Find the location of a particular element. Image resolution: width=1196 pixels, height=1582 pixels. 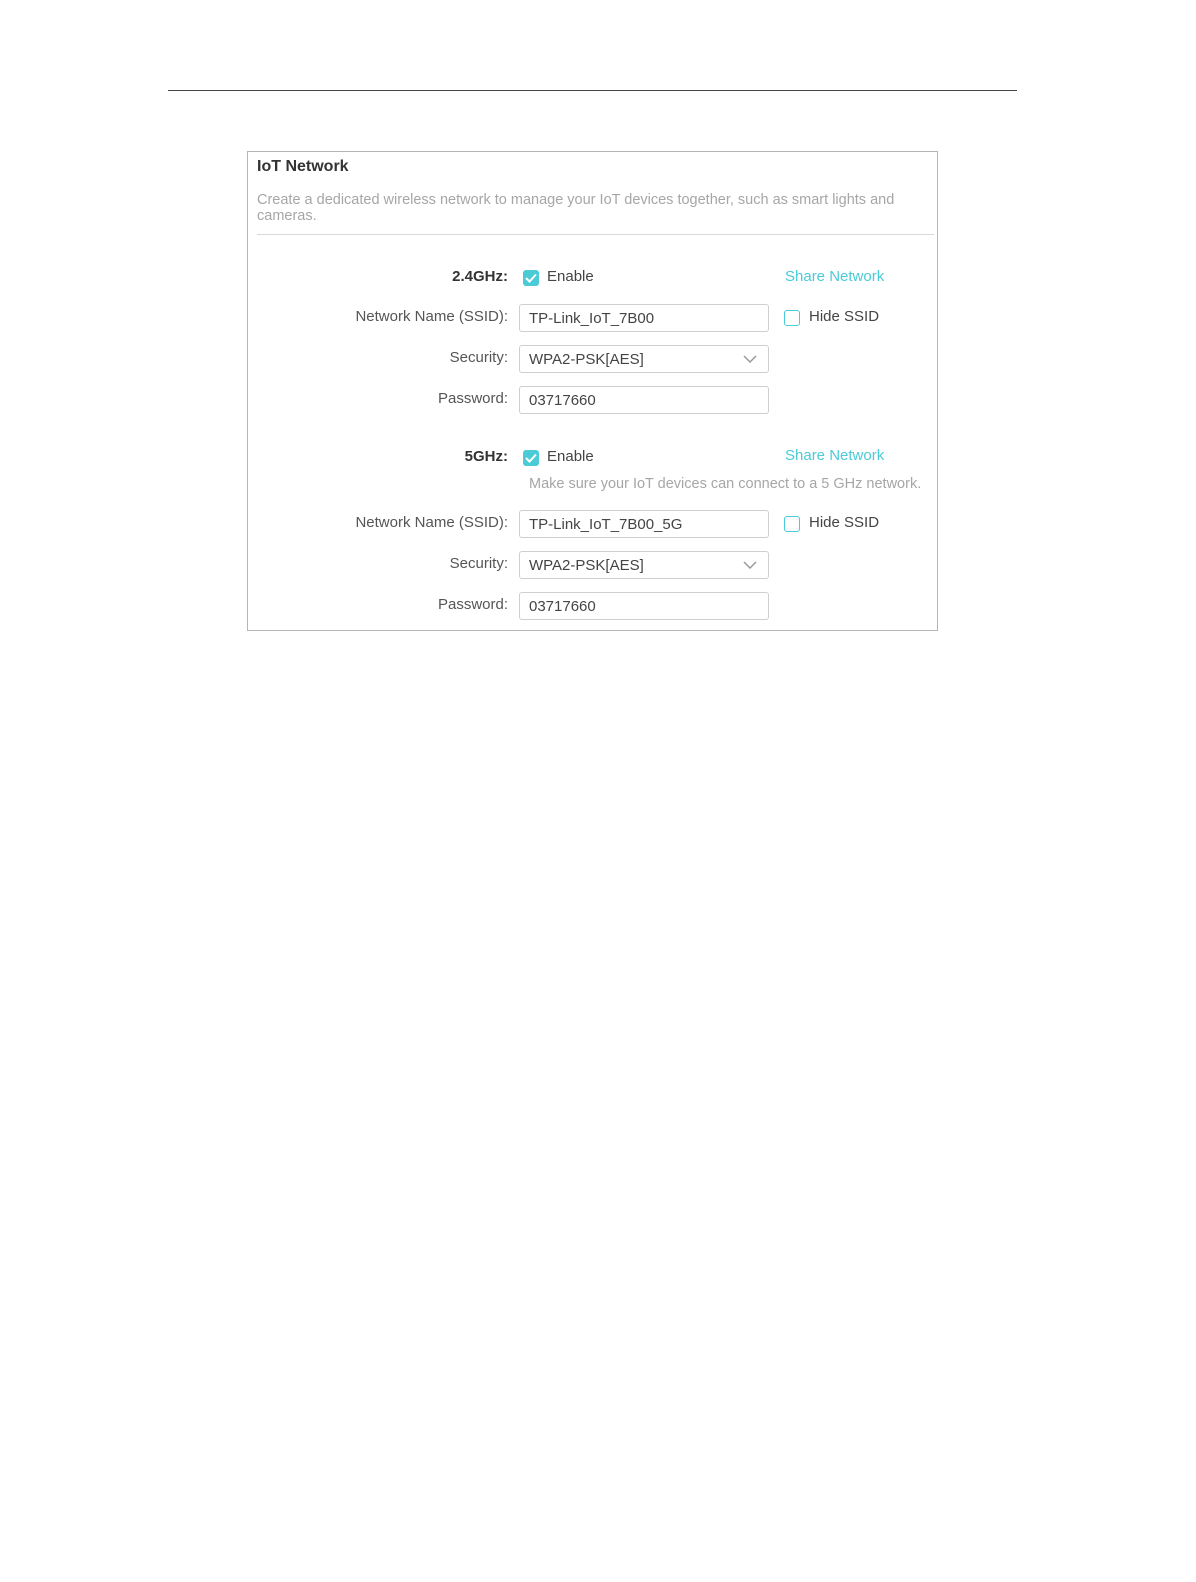

band-5-enable-checkbox is located at coordinates (531, 458).